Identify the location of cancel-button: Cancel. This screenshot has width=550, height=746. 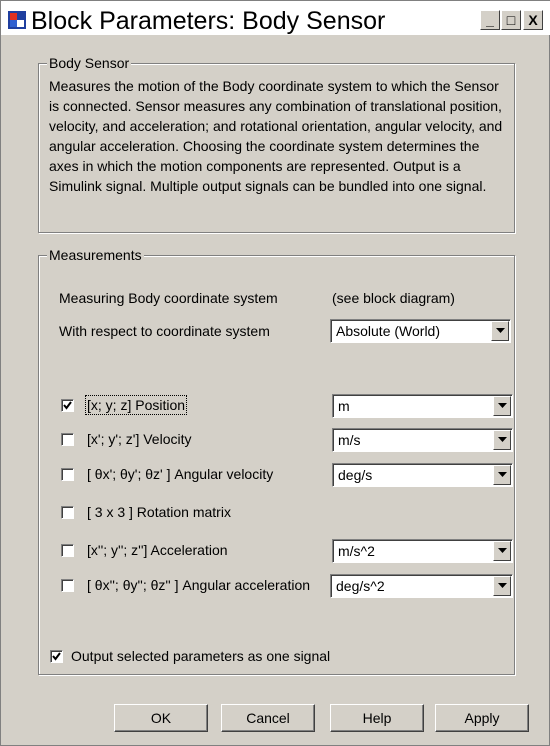
(268, 718).